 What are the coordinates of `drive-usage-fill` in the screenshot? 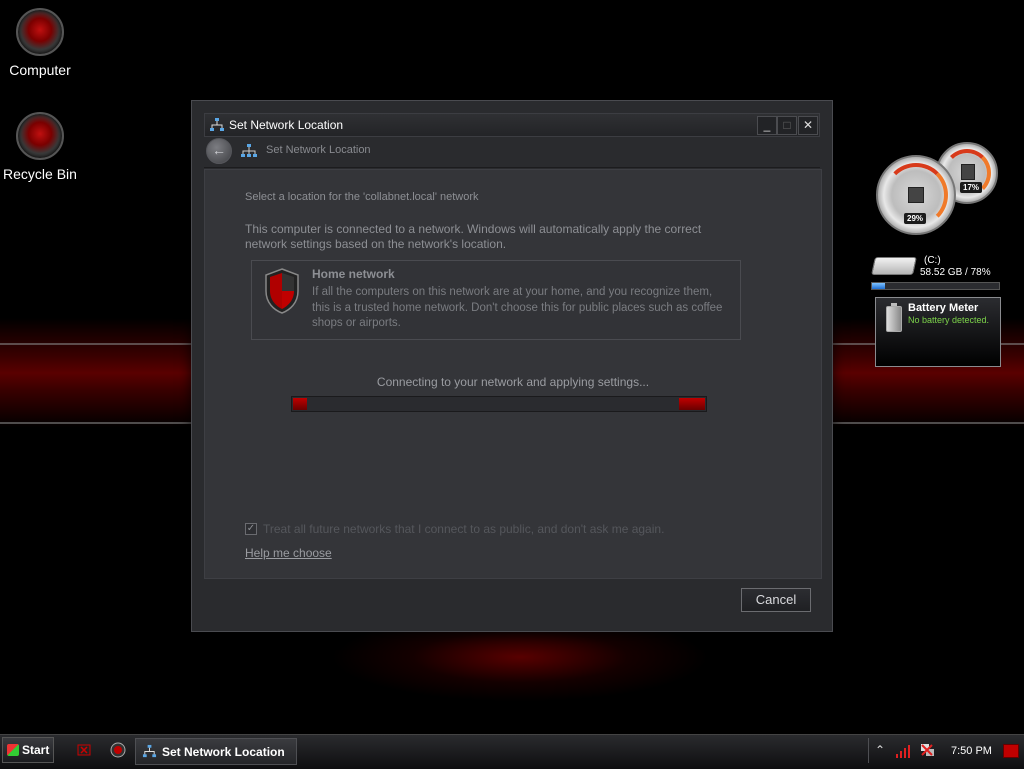 It's located at (878, 286).